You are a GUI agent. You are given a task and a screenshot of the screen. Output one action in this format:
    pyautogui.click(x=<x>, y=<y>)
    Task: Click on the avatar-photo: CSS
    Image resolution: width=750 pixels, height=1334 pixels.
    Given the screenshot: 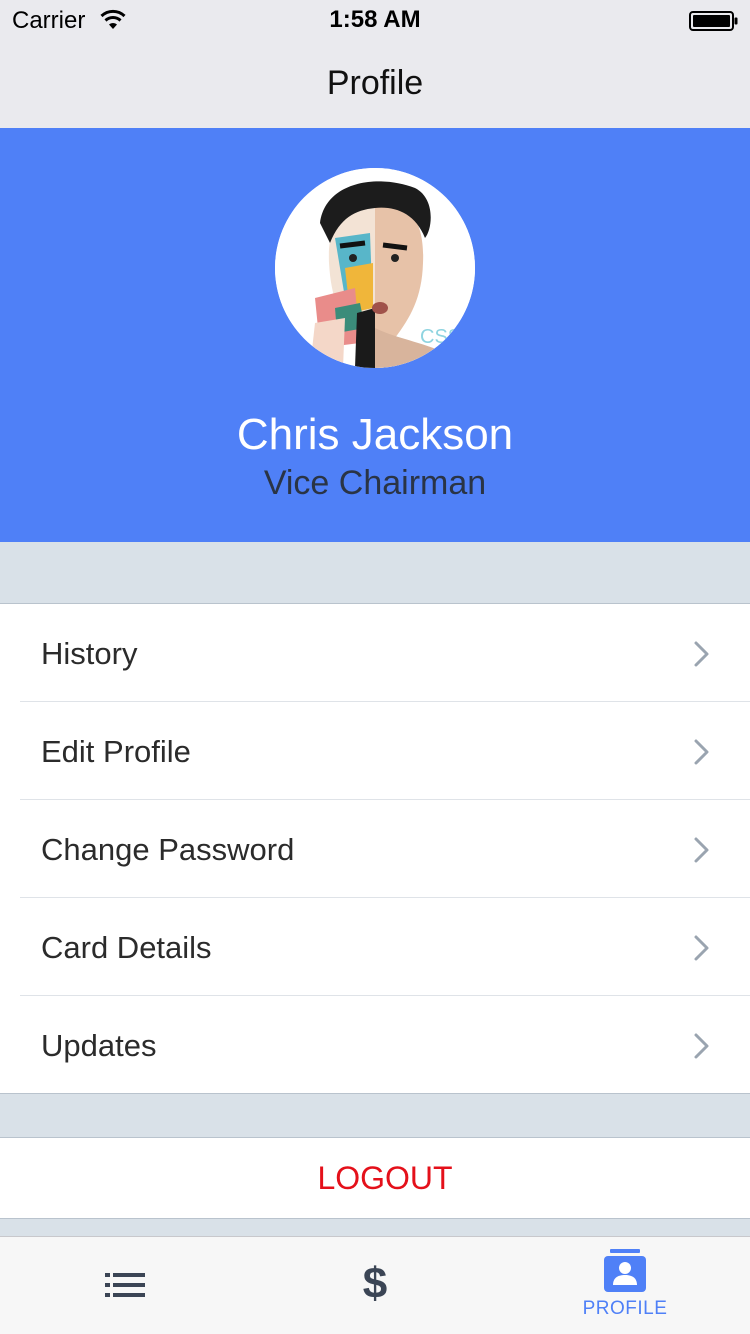 What is the action you would take?
    pyautogui.click(x=375, y=268)
    